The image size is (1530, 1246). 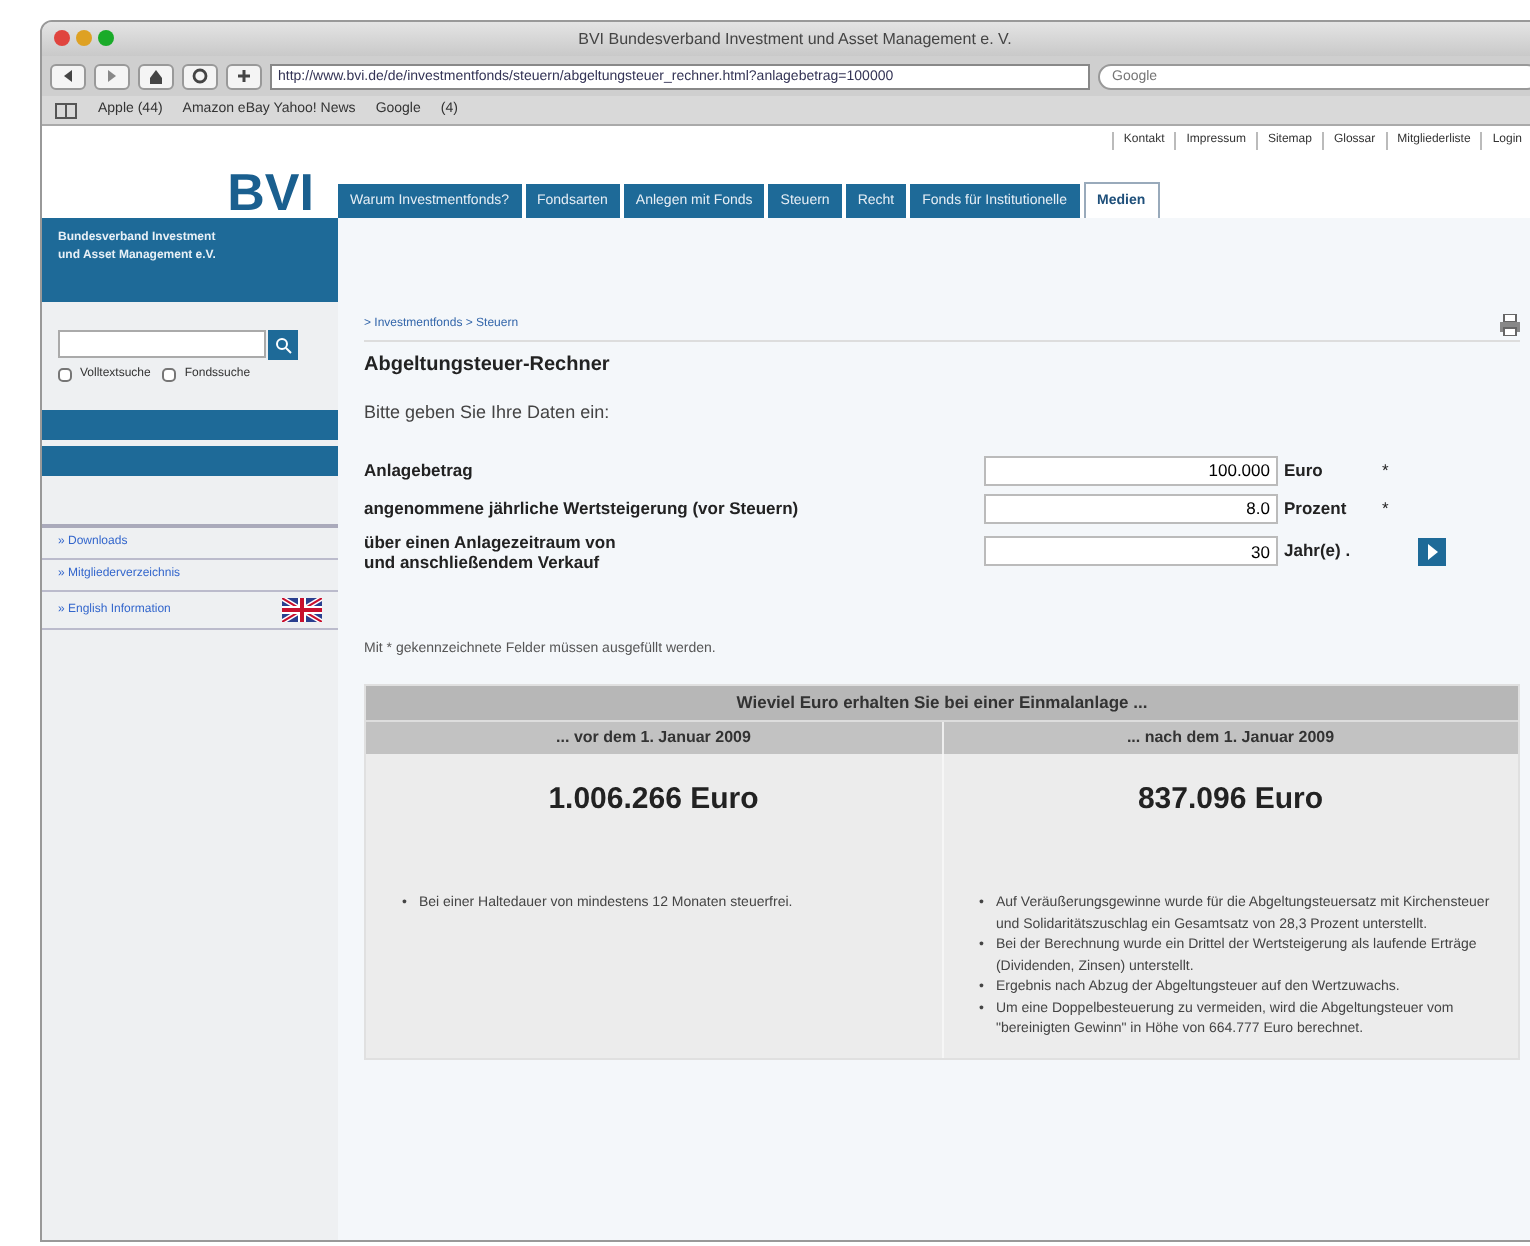 I want to click on home-icon, so click(x=156, y=76).